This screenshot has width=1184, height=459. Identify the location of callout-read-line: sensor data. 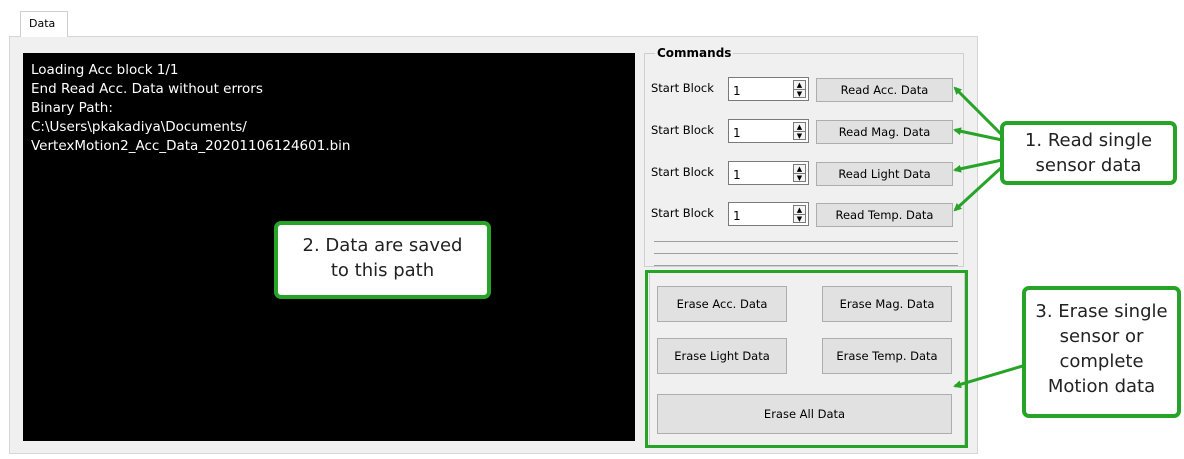
(1088, 165).